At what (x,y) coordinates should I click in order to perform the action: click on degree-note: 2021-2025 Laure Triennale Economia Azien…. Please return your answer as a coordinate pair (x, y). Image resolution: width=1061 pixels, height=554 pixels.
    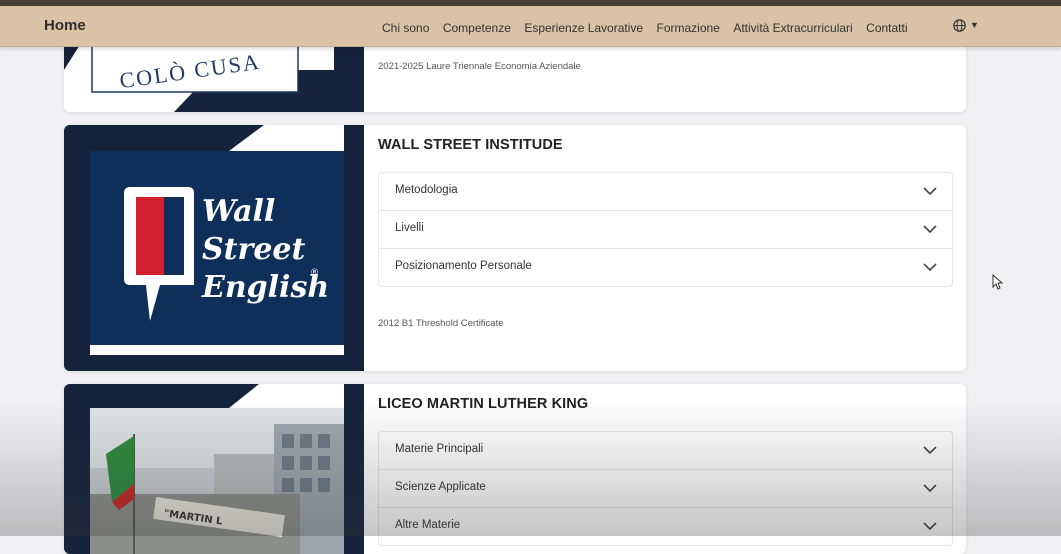
    Looking at the image, I should click on (479, 66).